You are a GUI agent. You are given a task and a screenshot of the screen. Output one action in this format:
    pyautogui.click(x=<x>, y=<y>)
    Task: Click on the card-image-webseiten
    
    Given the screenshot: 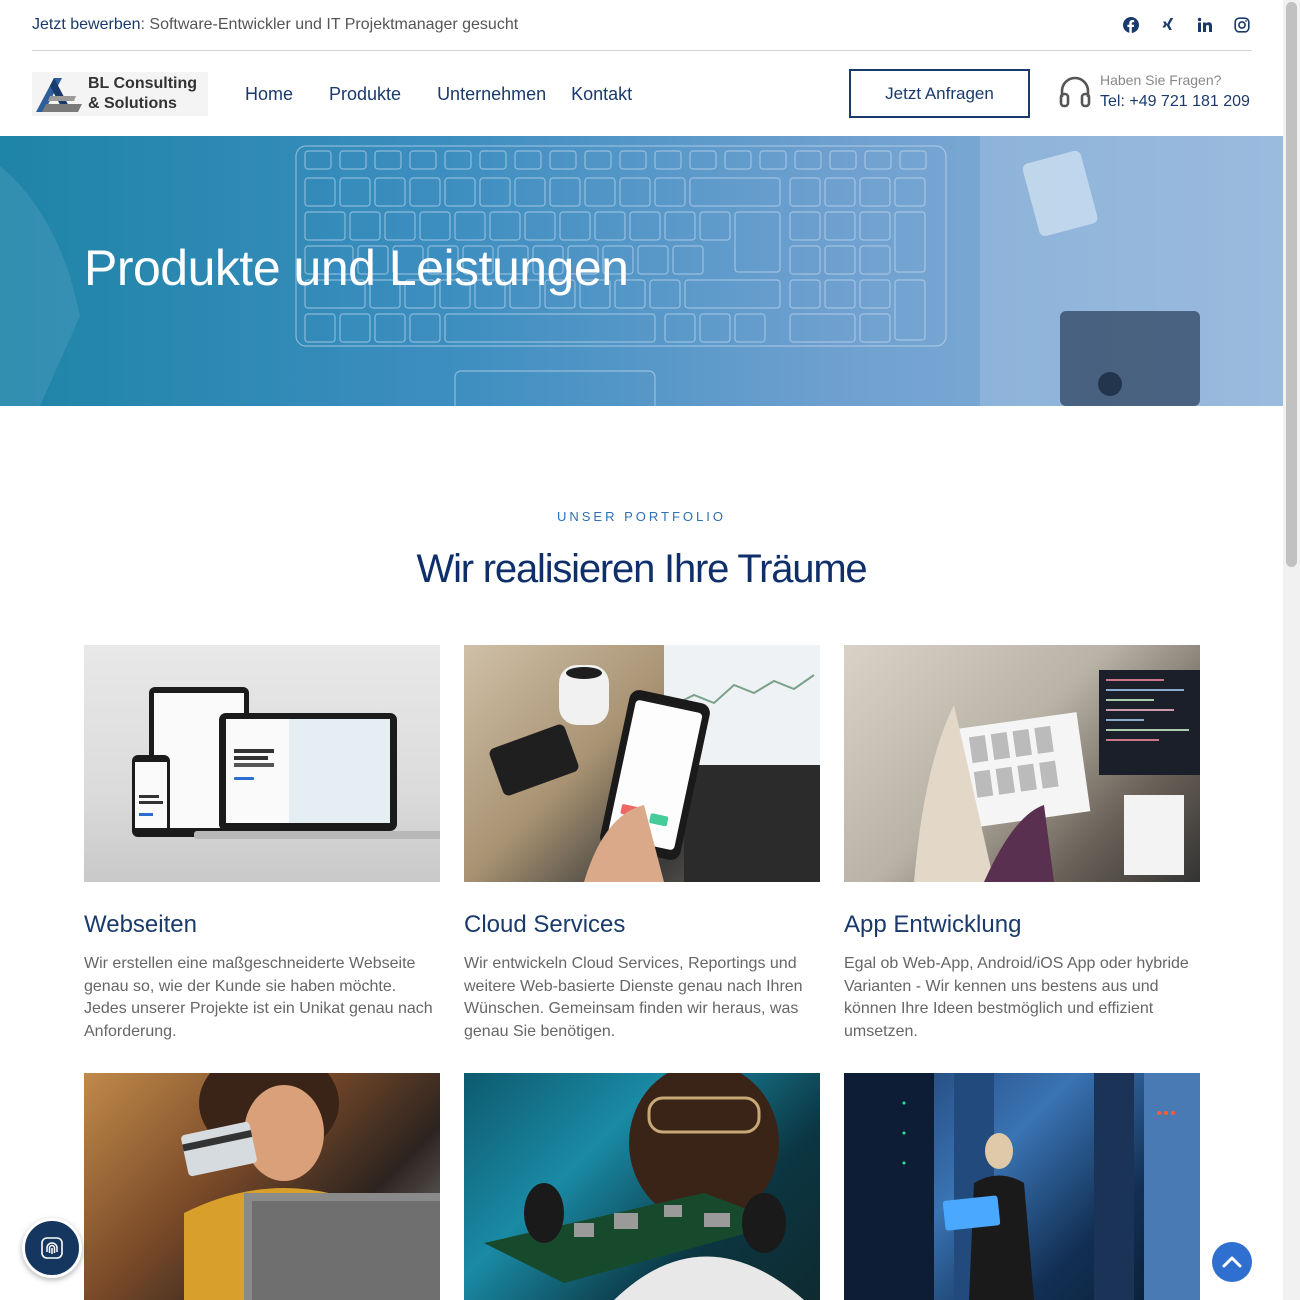 What is the action you would take?
    pyautogui.click(x=262, y=763)
    